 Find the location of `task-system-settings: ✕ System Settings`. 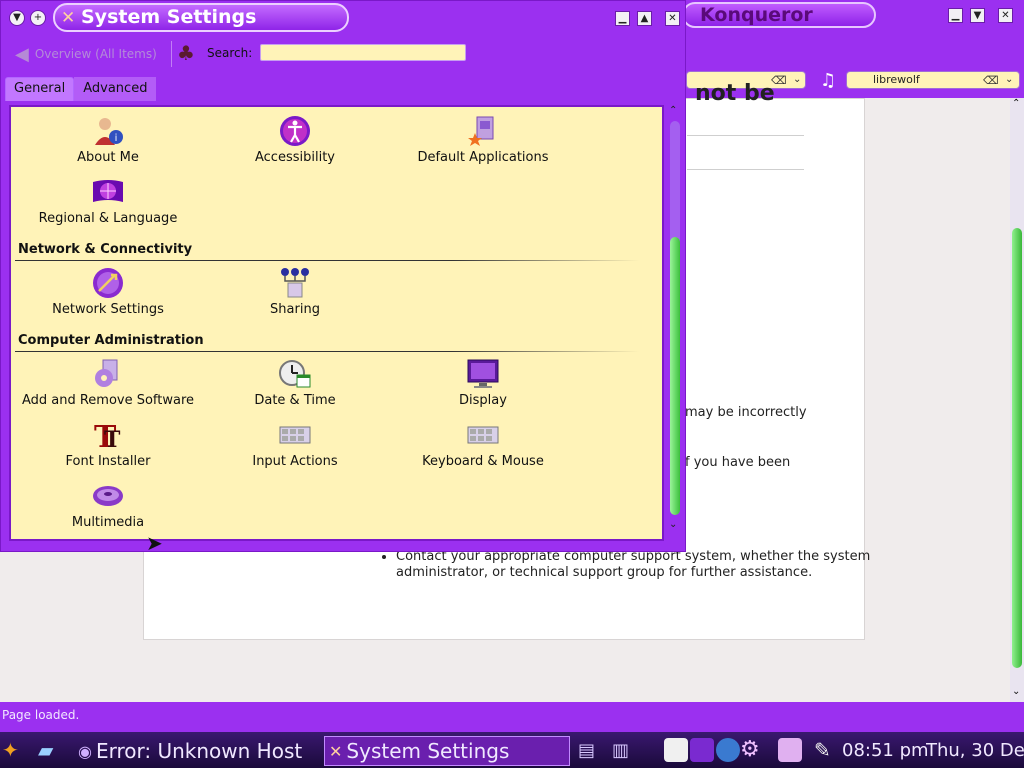

task-system-settings: ✕ System Settings is located at coordinates (447, 751).